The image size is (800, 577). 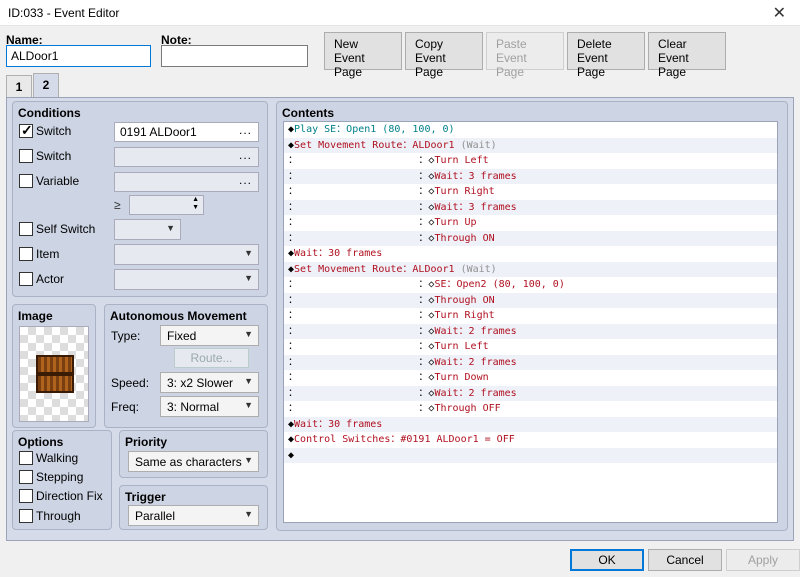 I want to click on variable-checkbox, so click(x=26, y=181).